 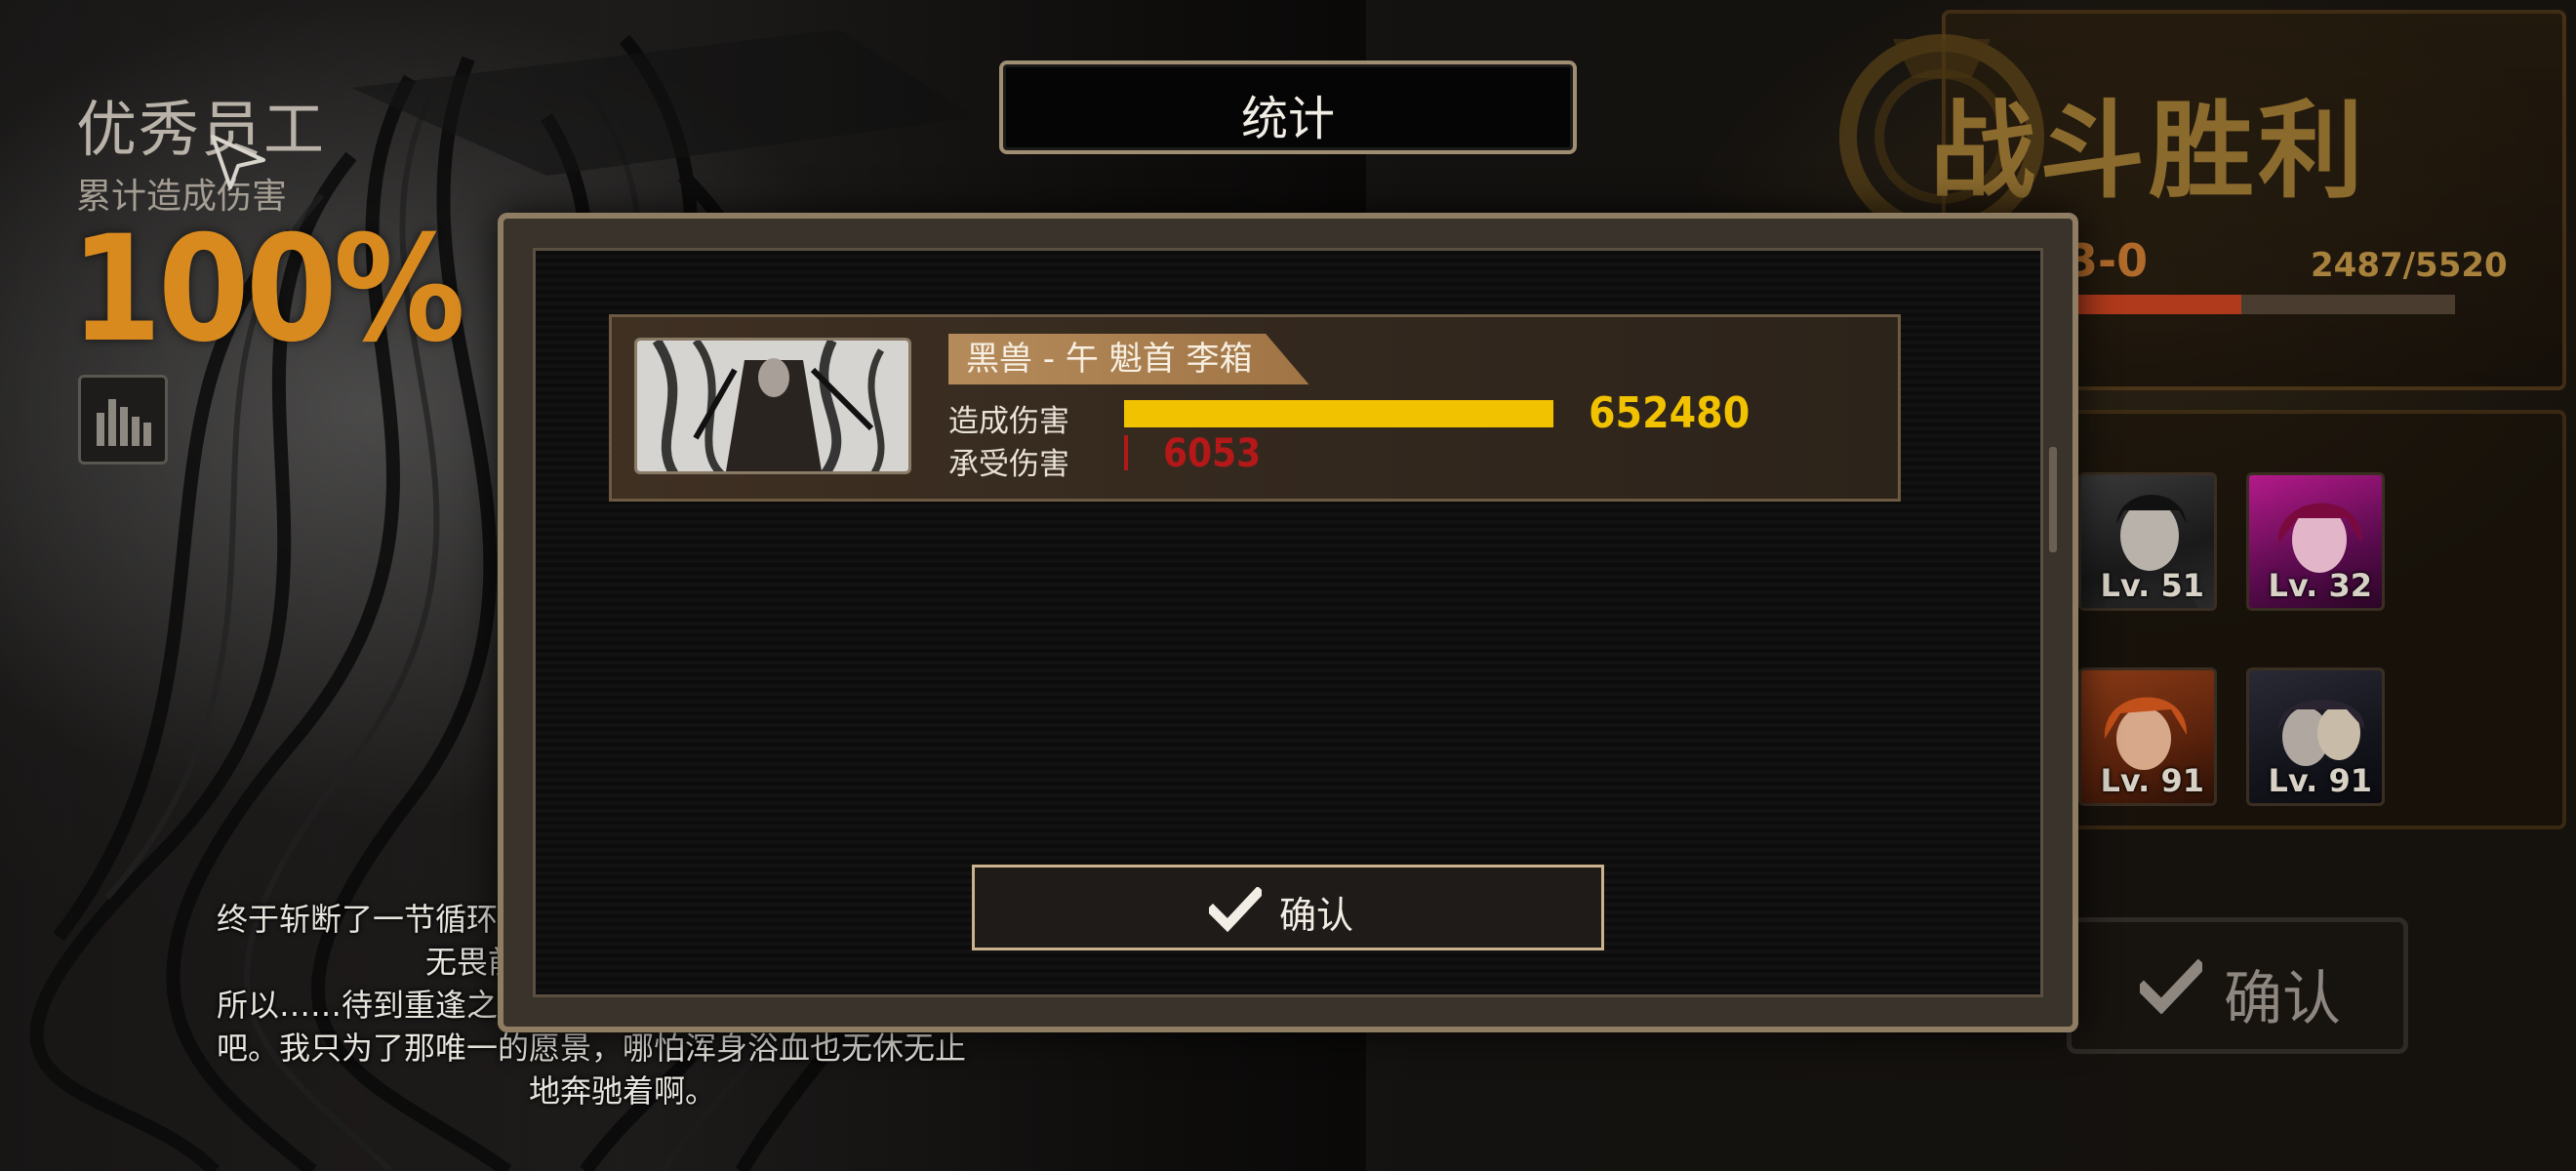 What do you see at coordinates (2320, 585) in the screenshot?
I see `level-label: Lv. 32` at bounding box center [2320, 585].